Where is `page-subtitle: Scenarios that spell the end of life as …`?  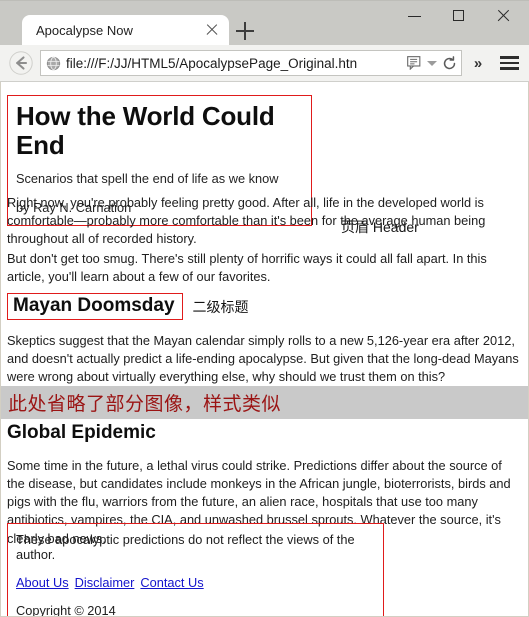 page-subtitle: Scenarios that spell the end of life as … is located at coordinates (147, 179).